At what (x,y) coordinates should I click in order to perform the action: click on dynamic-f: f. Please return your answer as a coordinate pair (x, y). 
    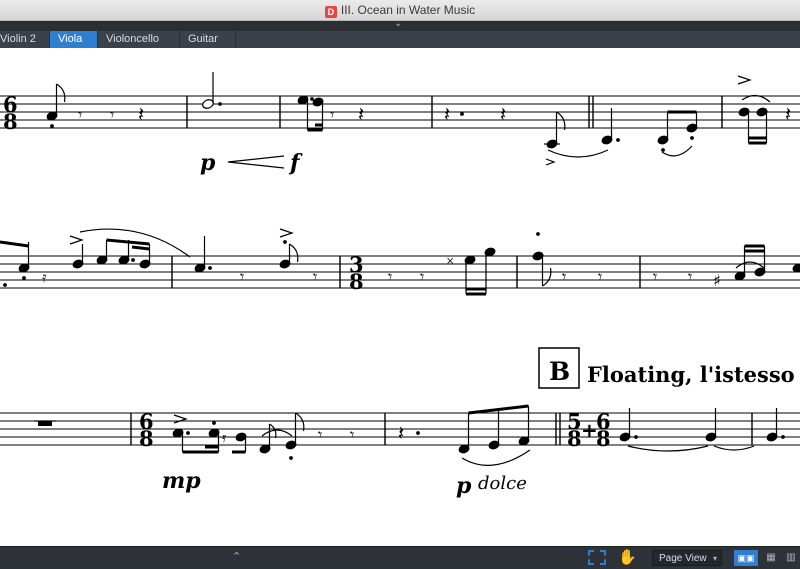
    Looking at the image, I should click on (295, 163).